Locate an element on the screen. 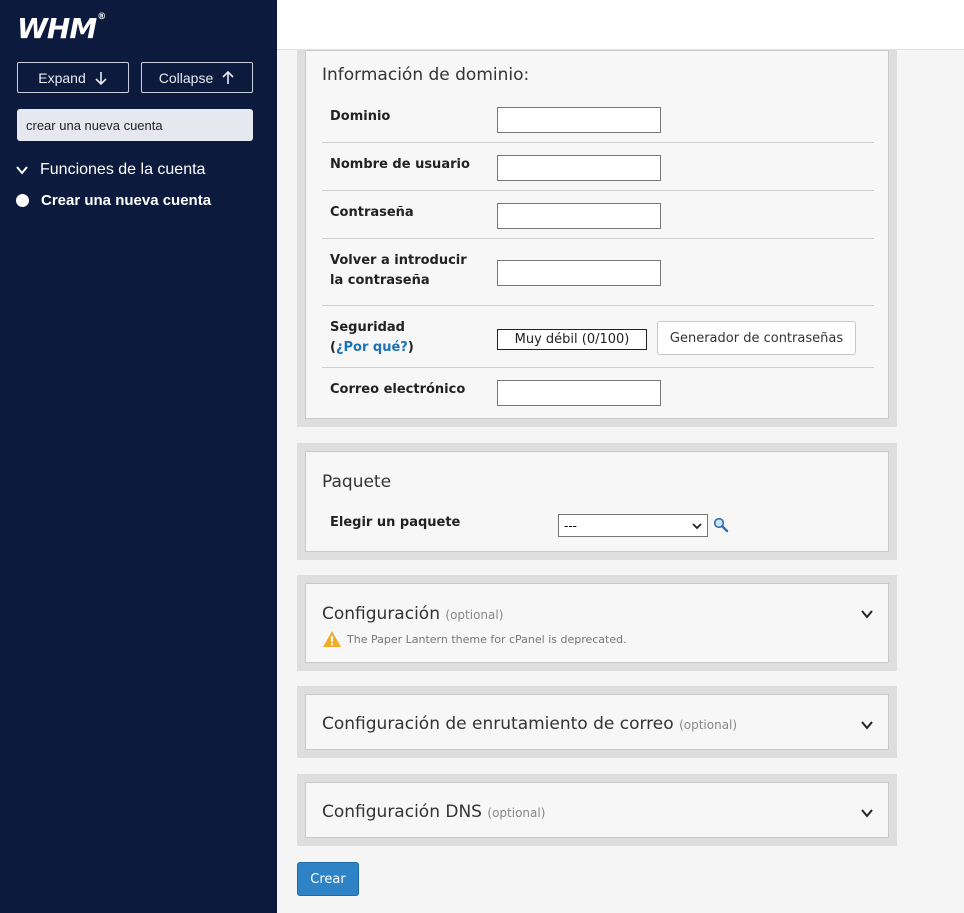 The height and width of the screenshot is (913, 964). collapse-label: Collapse is located at coordinates (186, 77).